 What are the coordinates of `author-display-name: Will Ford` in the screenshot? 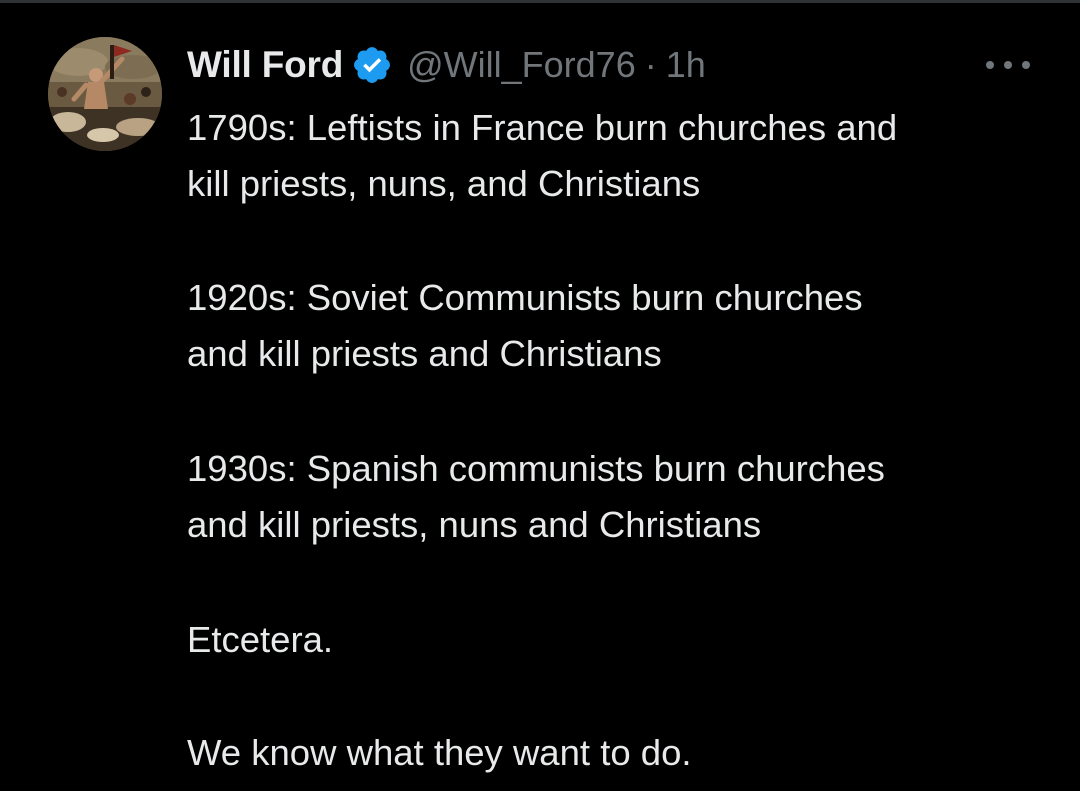 It's located at (265, 65).